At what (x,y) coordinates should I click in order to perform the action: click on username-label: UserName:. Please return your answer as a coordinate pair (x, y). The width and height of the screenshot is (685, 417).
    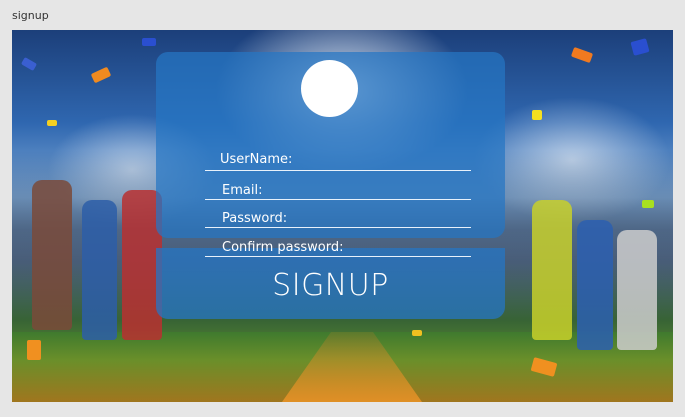
    Looking at the image, I should click on (256, 159).